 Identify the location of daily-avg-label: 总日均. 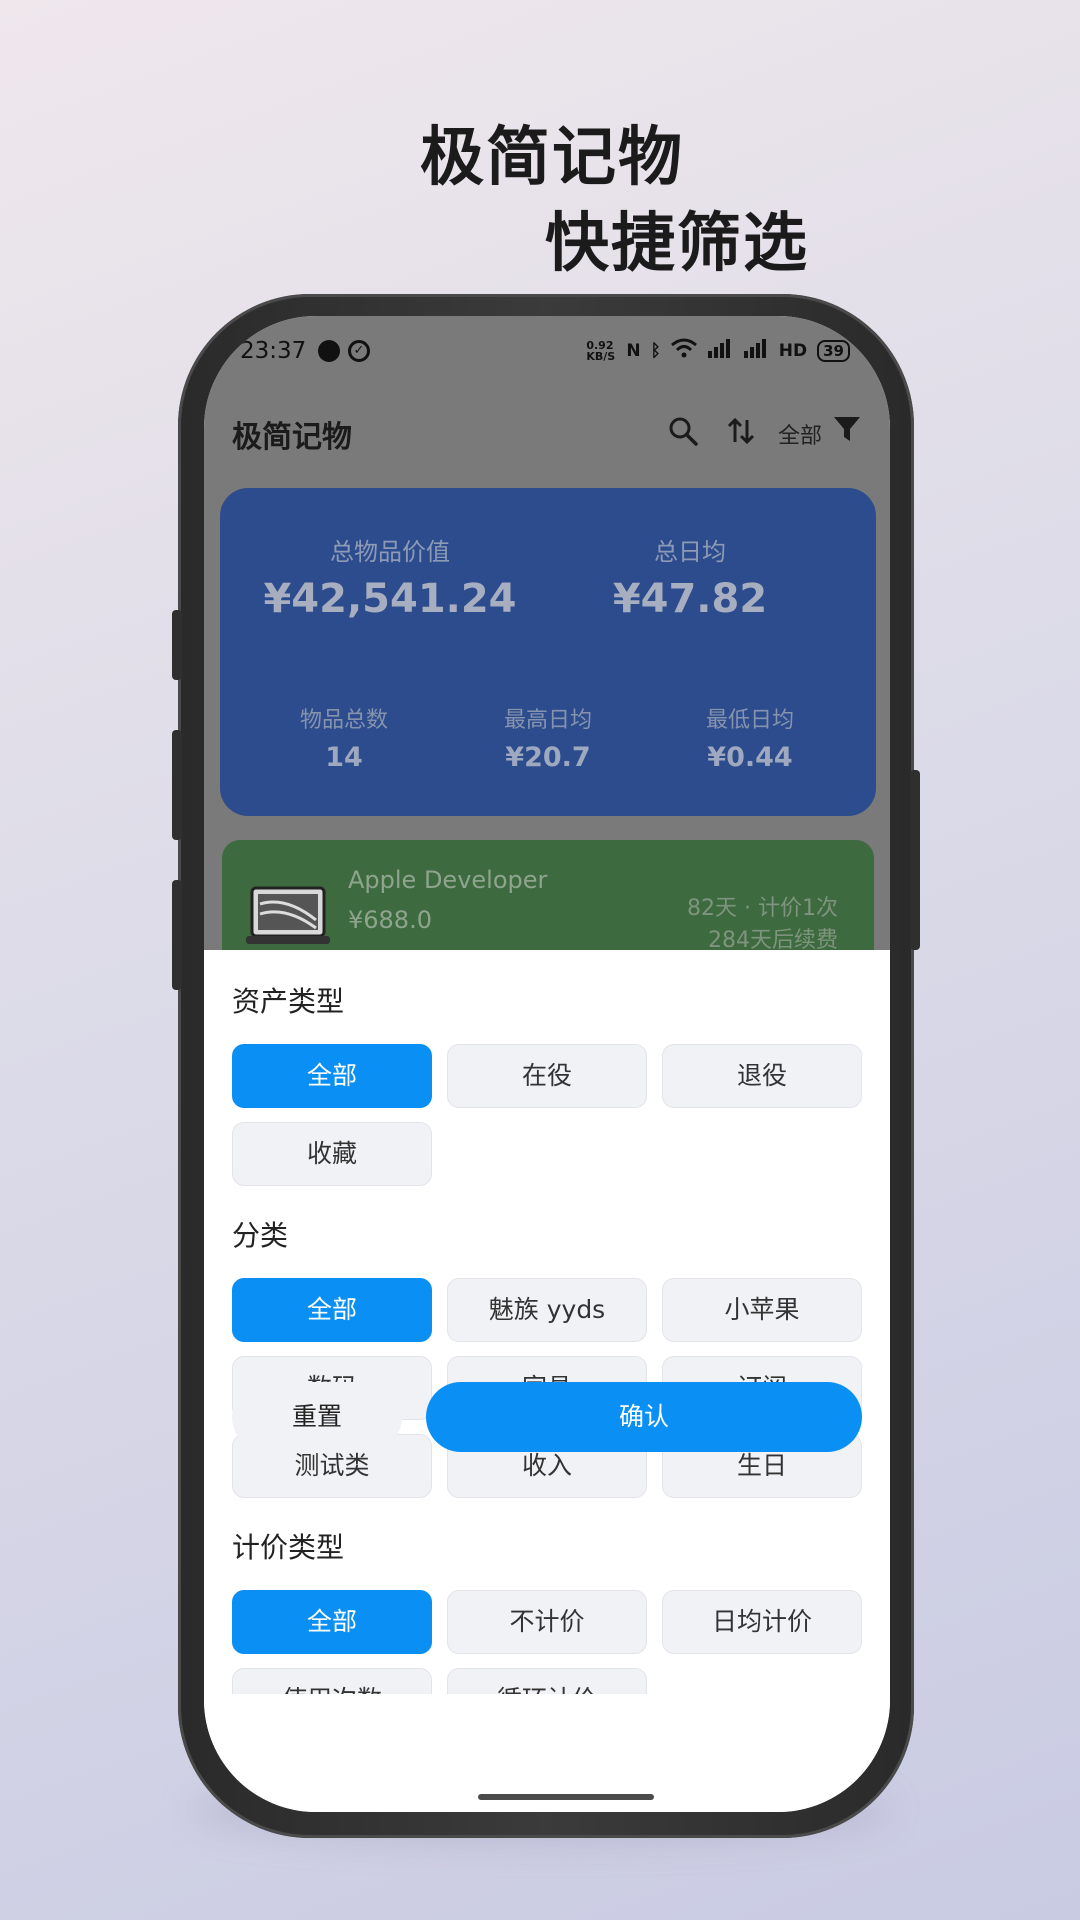
(690, 552).